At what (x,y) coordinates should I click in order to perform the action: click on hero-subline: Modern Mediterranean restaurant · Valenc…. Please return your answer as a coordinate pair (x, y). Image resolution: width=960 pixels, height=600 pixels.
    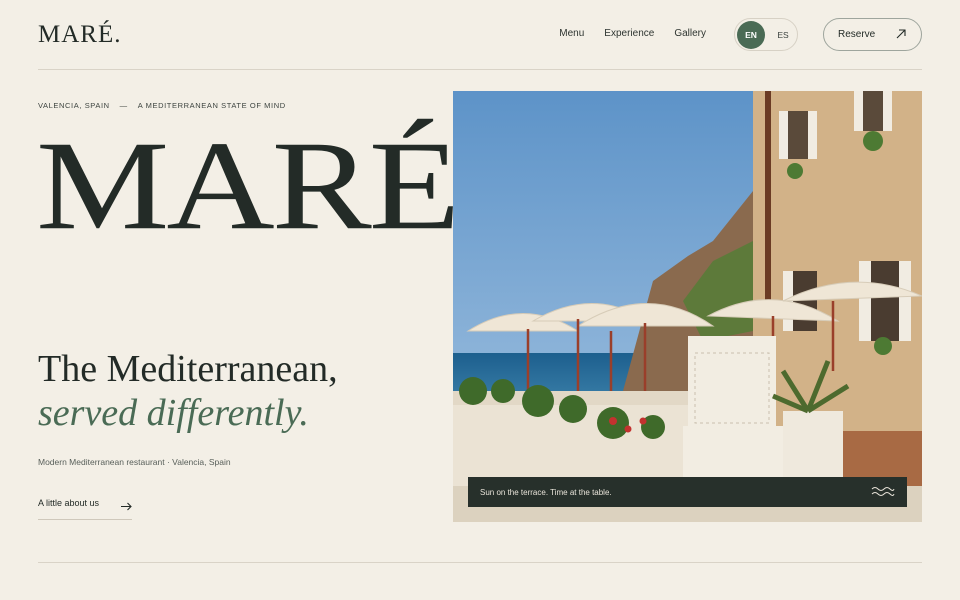
    Looking at the image, I should click on (134, 462).